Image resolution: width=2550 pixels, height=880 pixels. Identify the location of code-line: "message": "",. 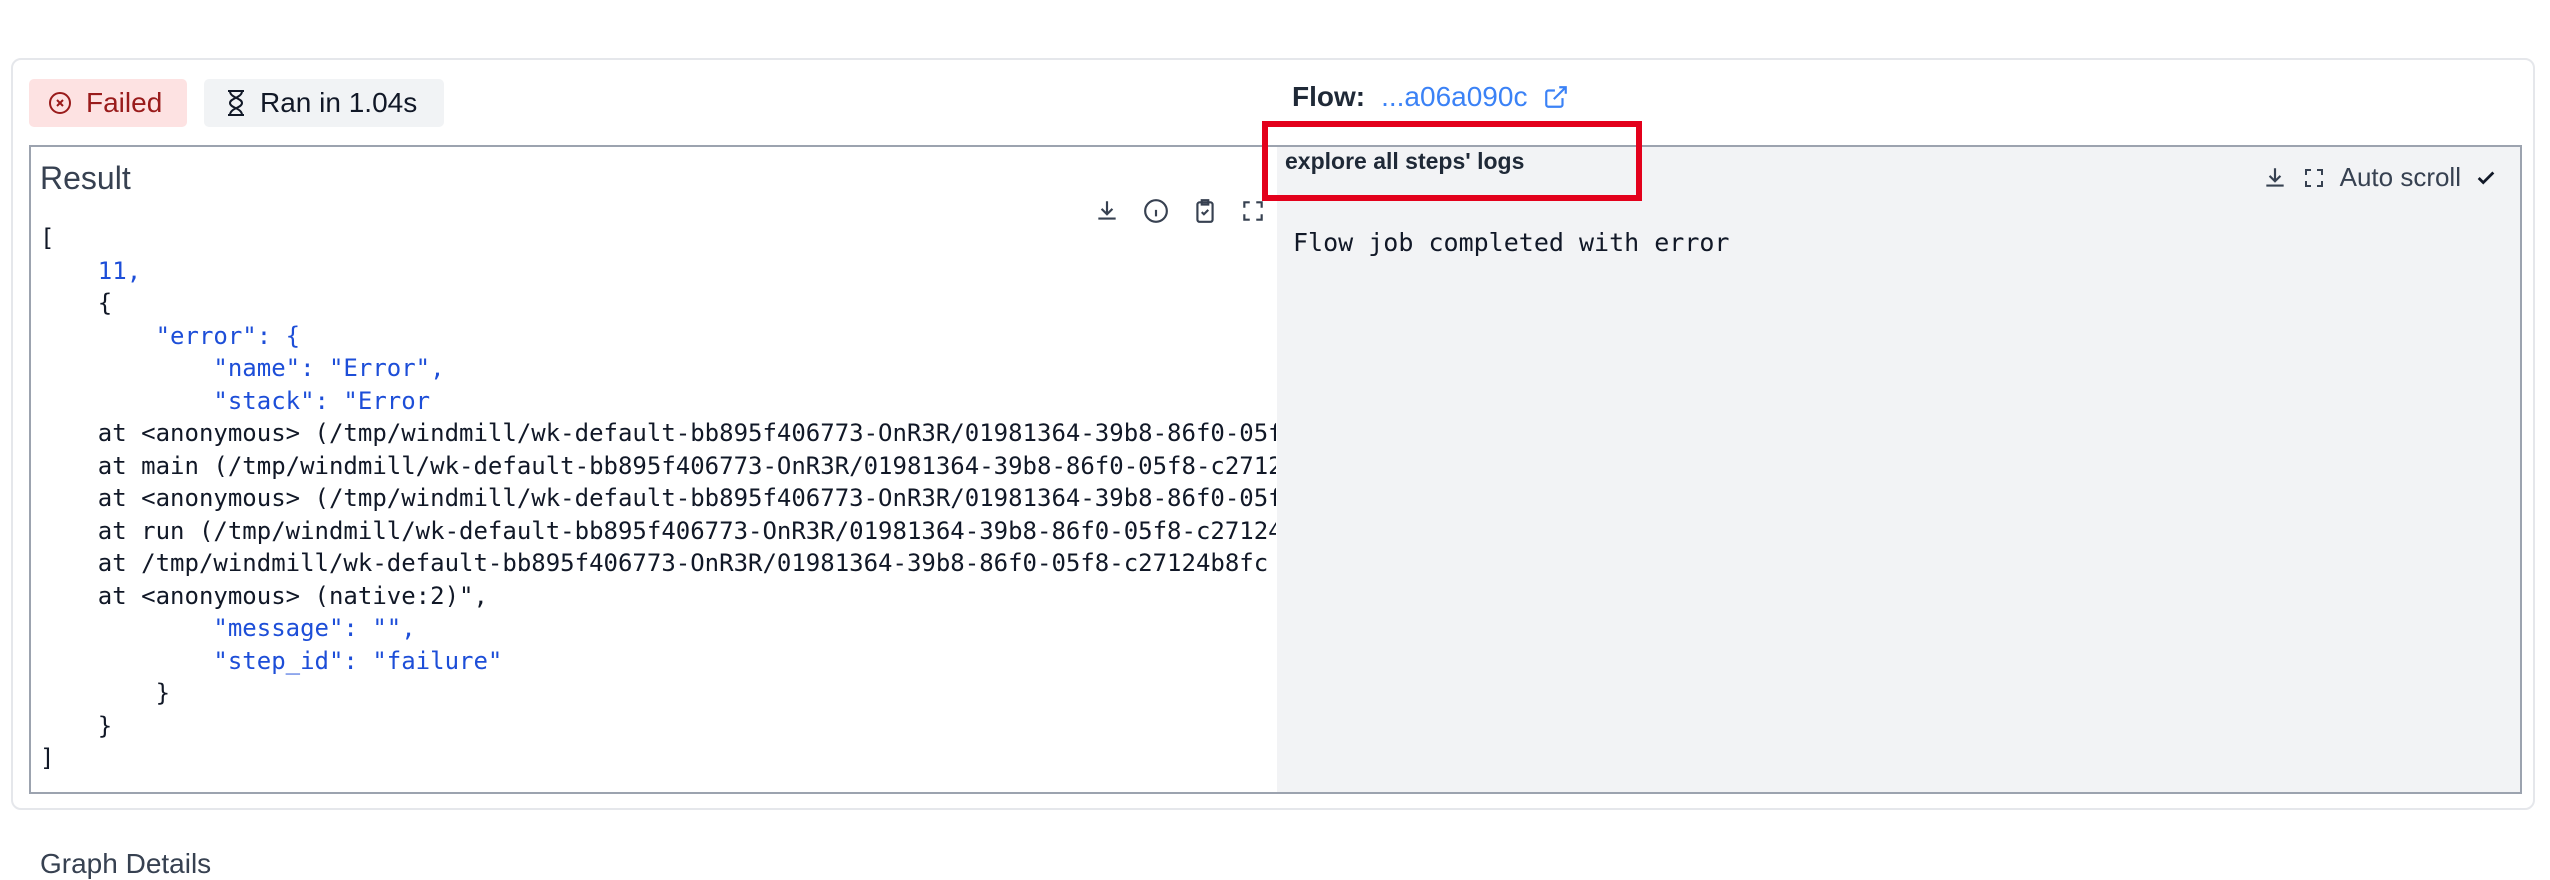
(228, 628).